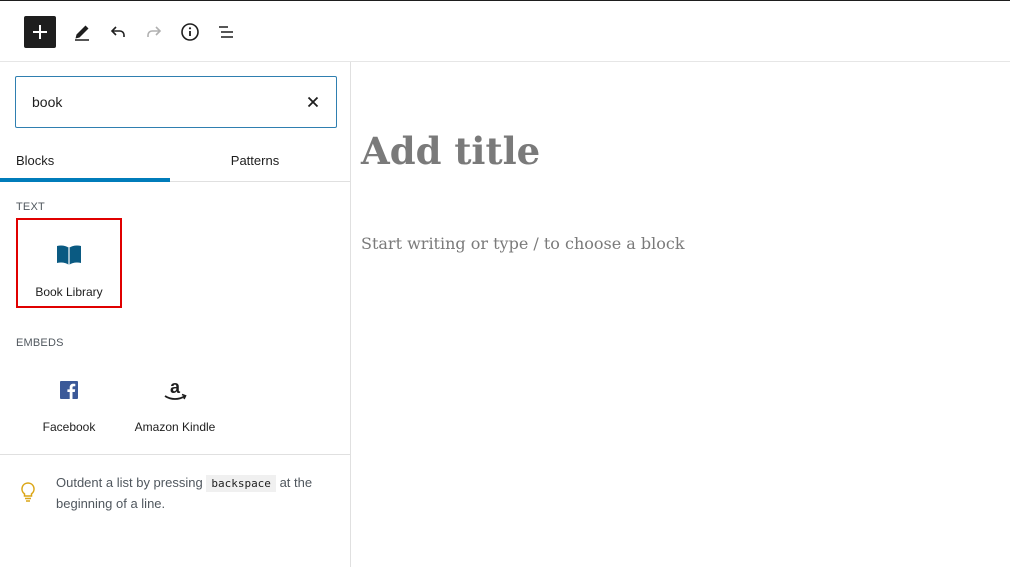  I want to click on clear-search-button, so click(313, 102).